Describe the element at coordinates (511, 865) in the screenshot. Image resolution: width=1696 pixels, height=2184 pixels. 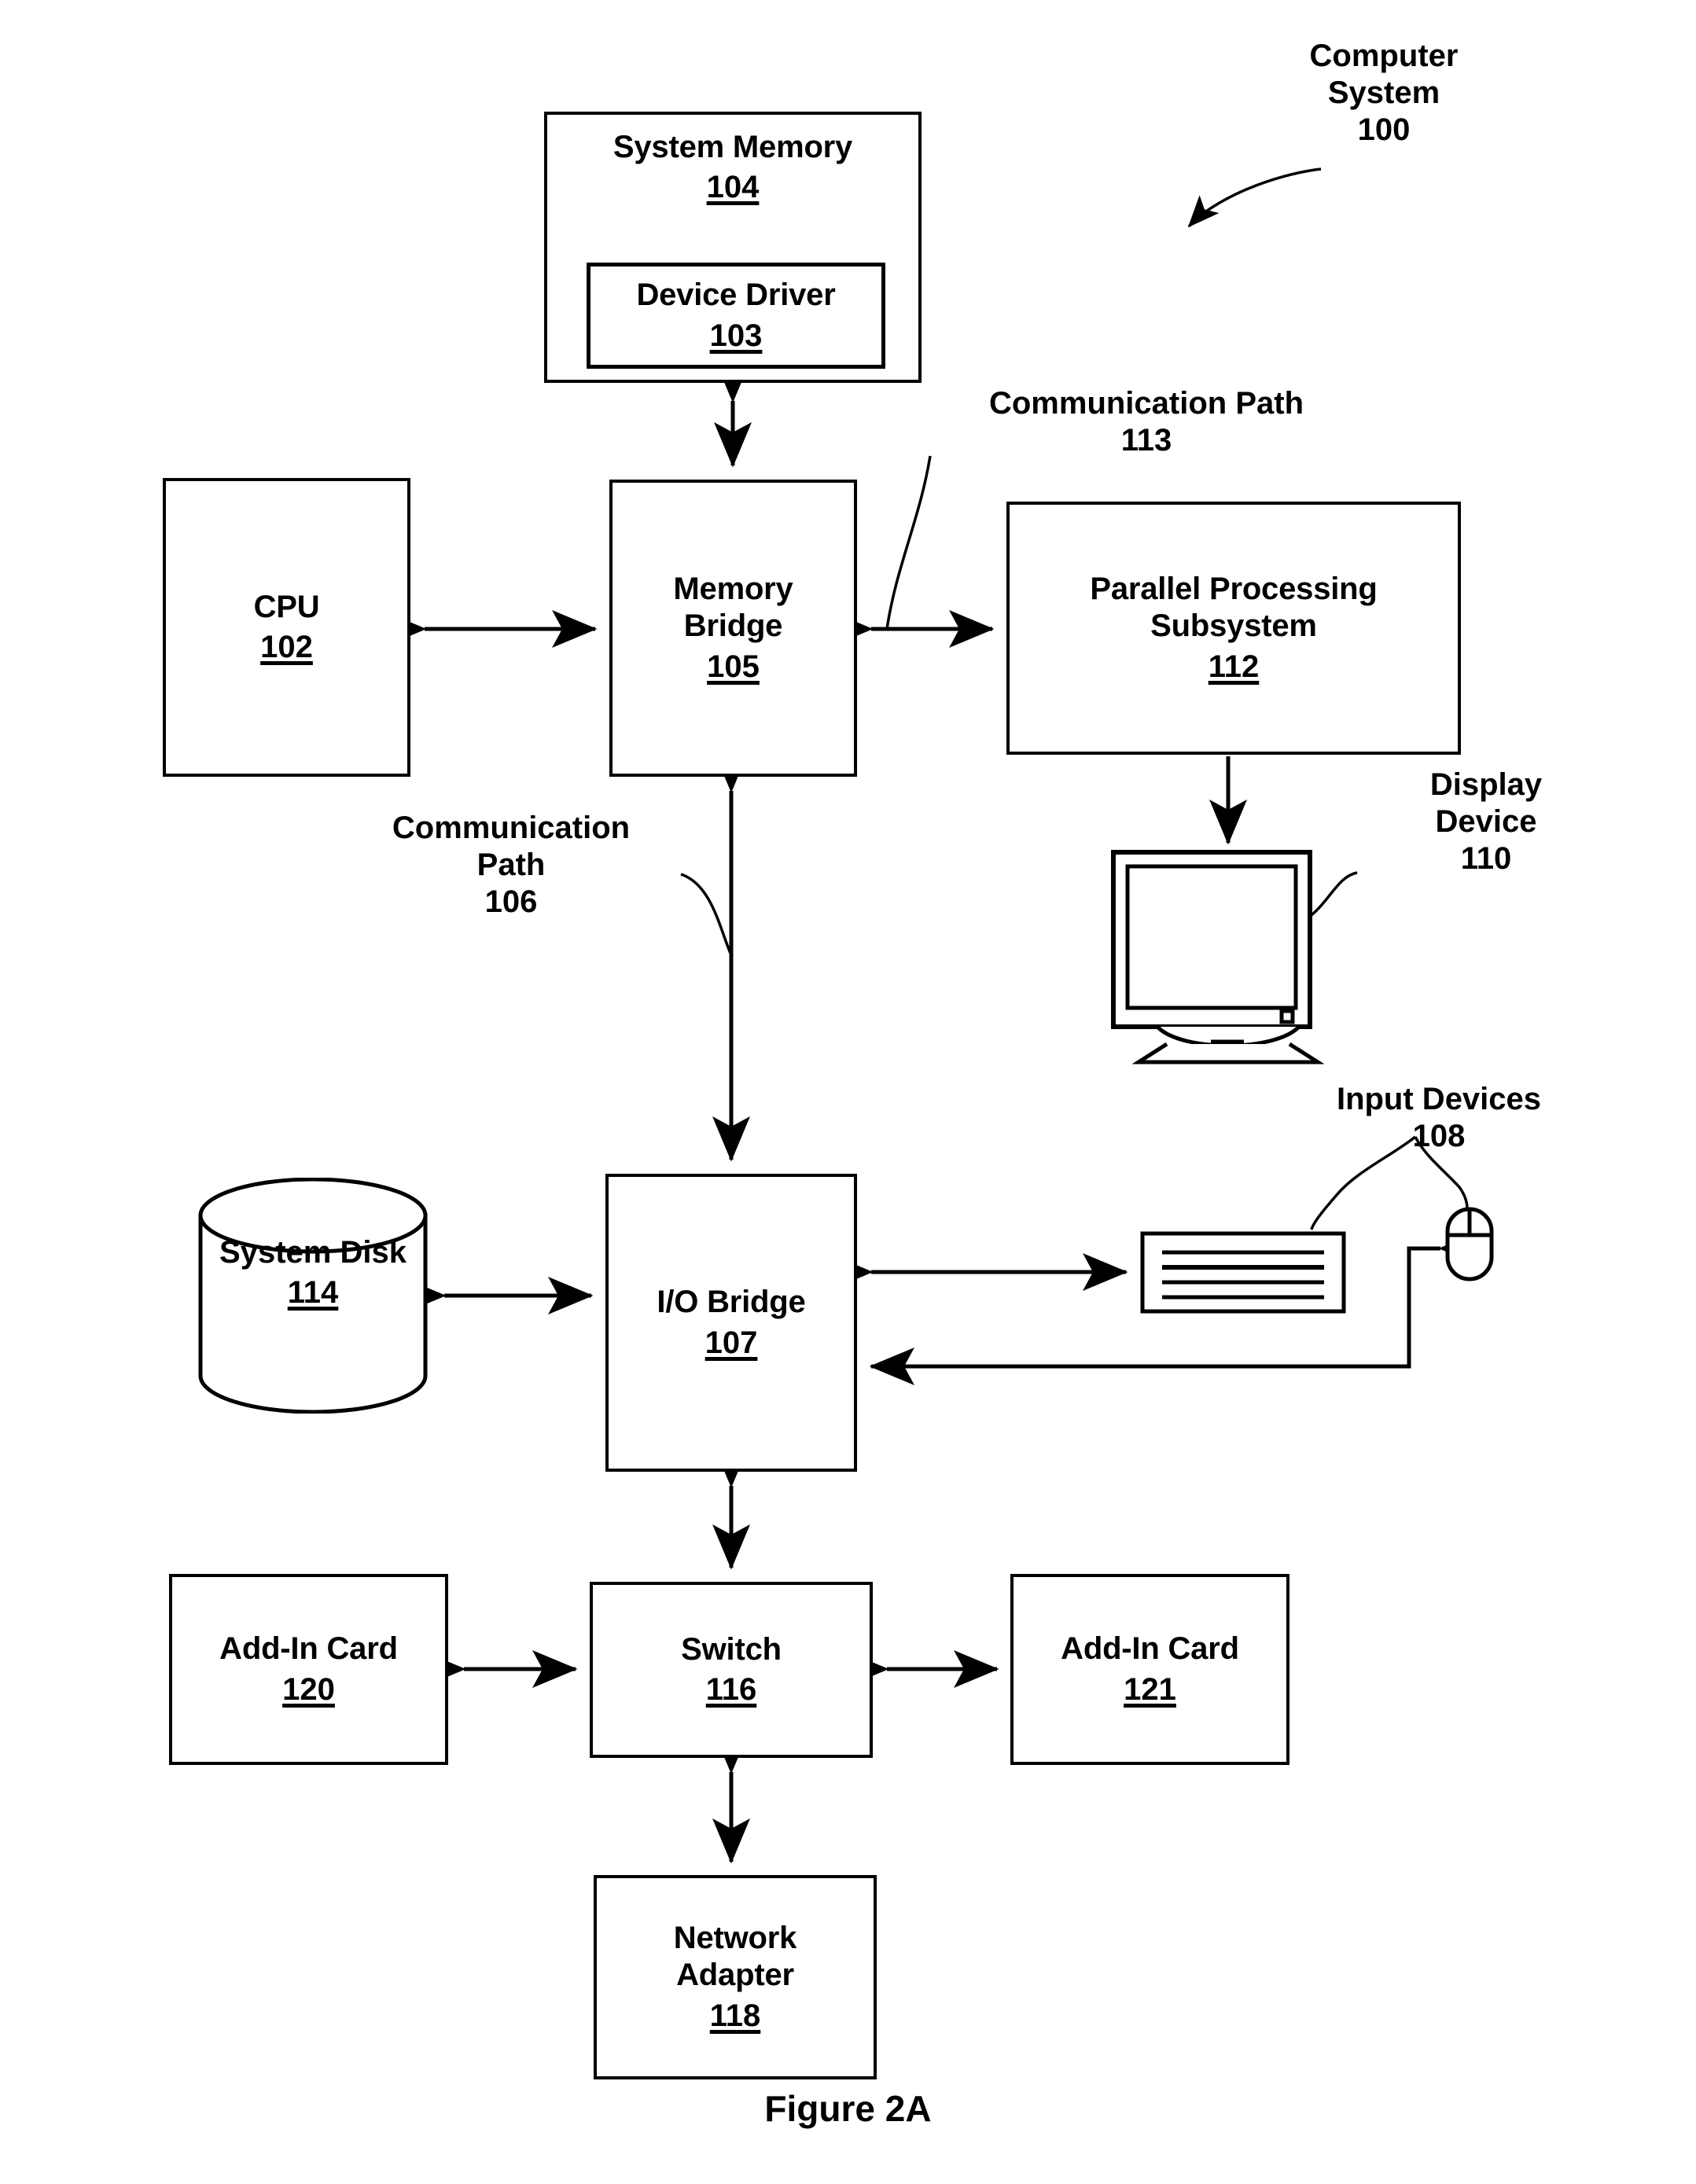
I see `communication-path-106-label: Communication Path 106` at that location.